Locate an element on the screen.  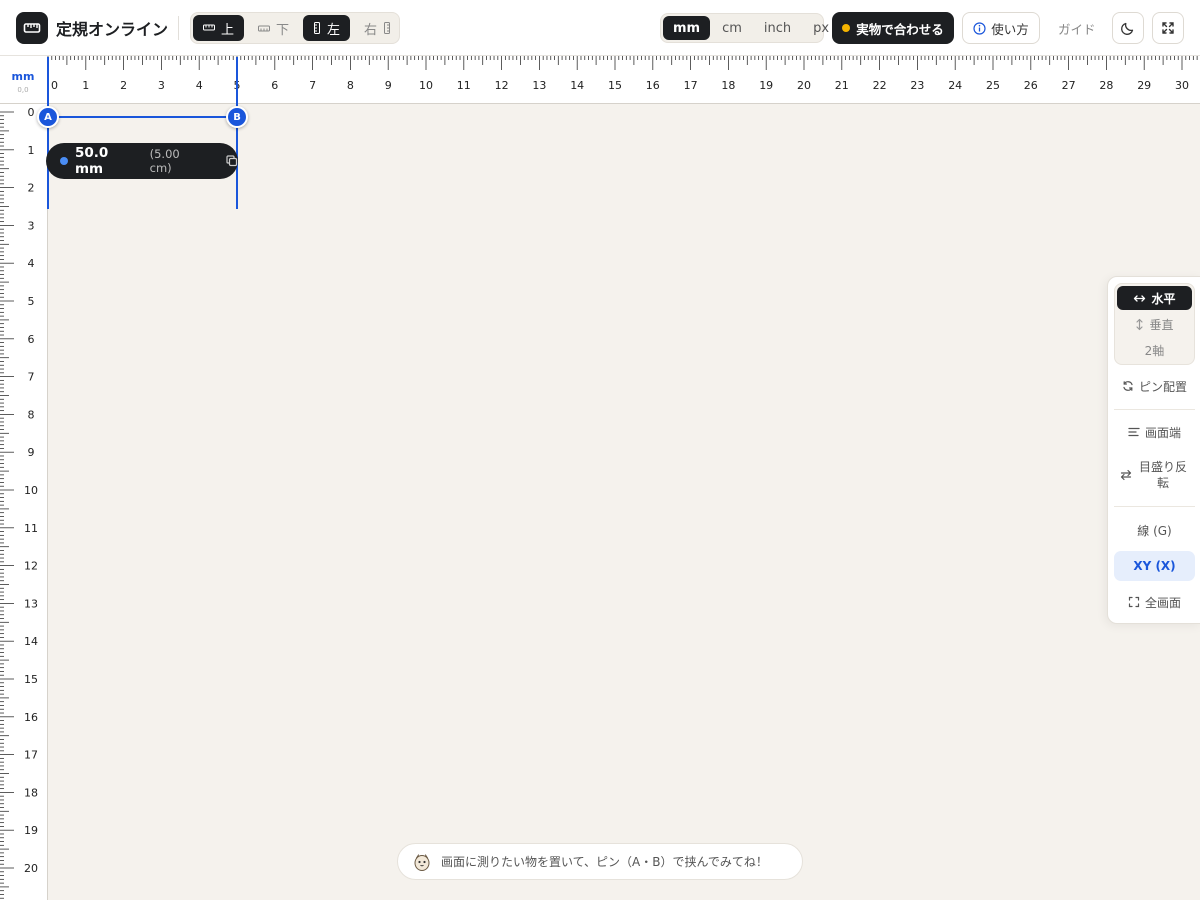
edge-top-button: 上 is located at coordinates (219, 28).